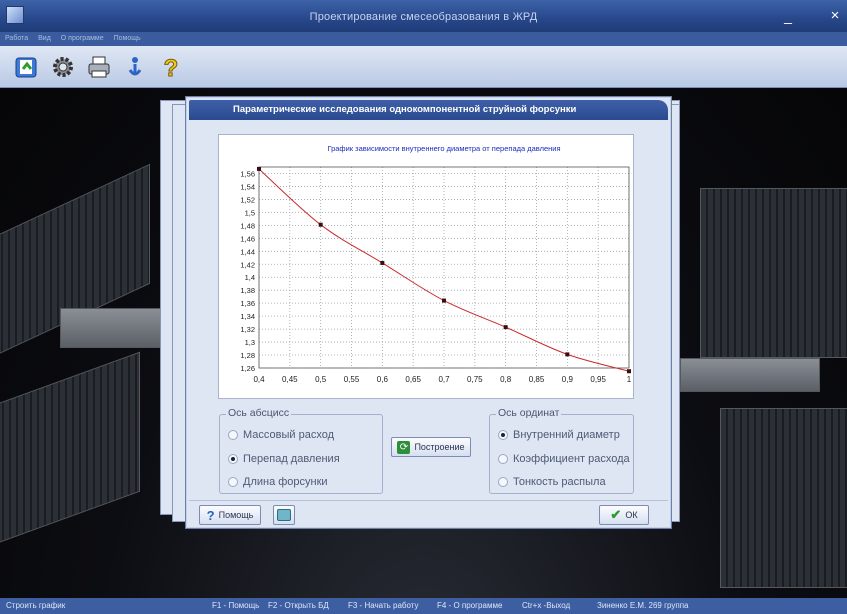 Image resolution: width=847 pixels, height=614 pixels. I want to click on radio-mass-flow: Массовый расход, so click(281, 435).